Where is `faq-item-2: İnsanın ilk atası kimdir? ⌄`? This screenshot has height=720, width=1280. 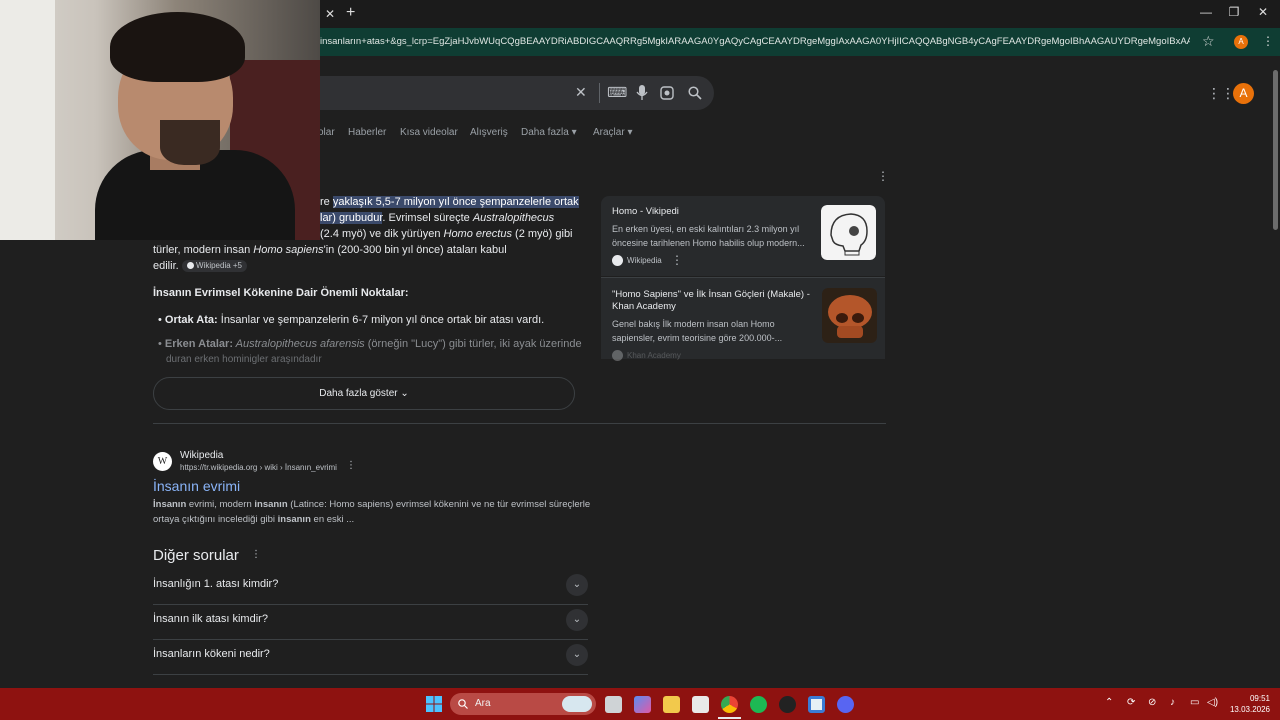 faq-item-2: İnsanın ilk atası kimdir? ⌄ is located at coordinates (370, 622).